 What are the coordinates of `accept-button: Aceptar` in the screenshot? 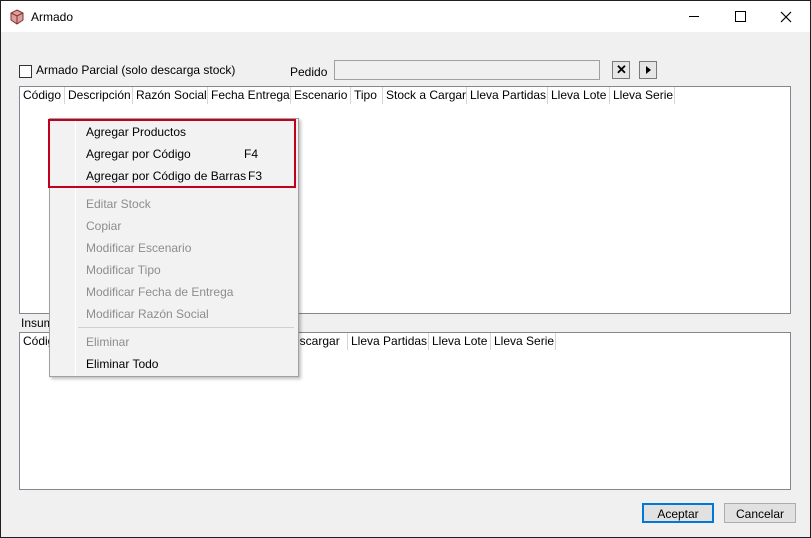 It's located at (678, 513).